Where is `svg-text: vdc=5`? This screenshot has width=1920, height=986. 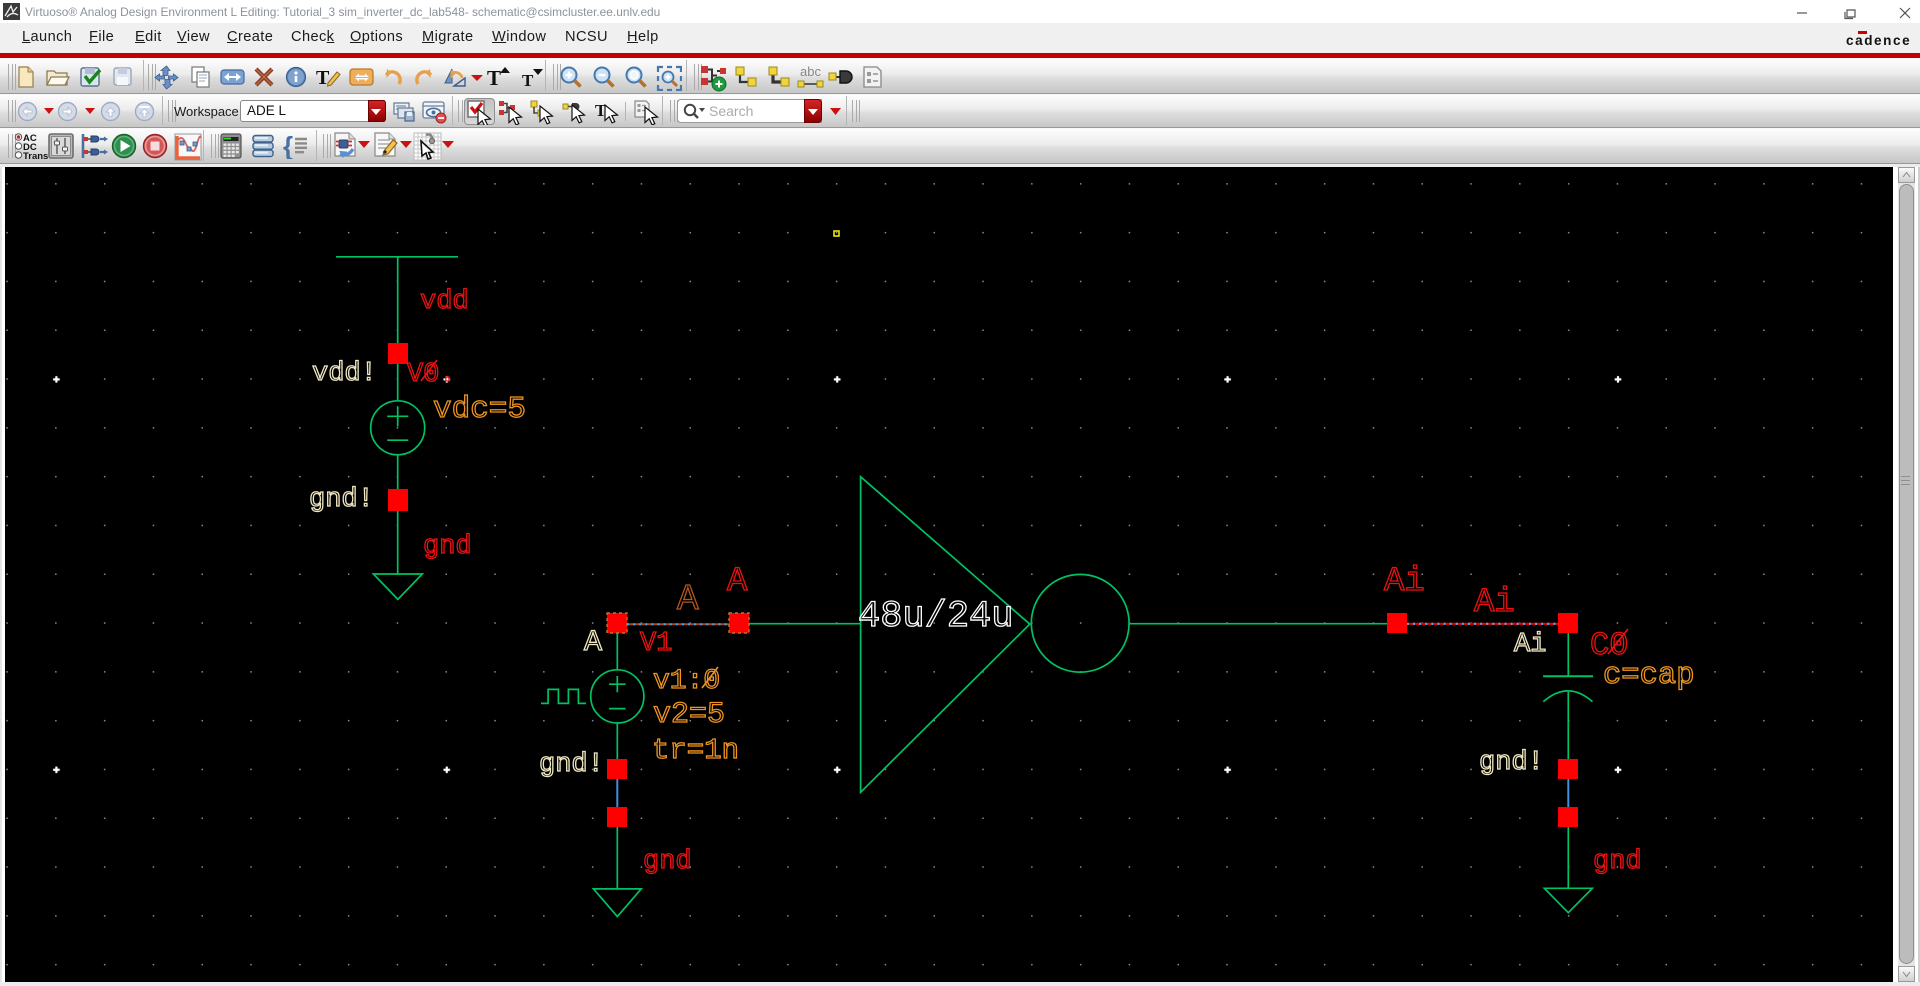
svg-text: vdc=5 is located at coordinates (479, 409).